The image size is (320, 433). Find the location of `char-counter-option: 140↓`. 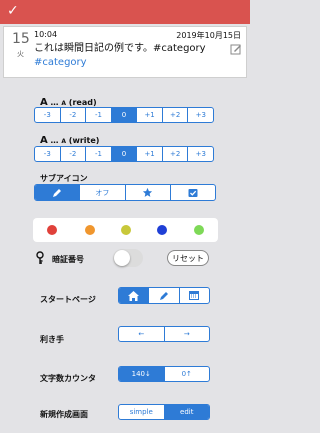

char-counter-option: 140↓ is located at coordinates (142, 374).